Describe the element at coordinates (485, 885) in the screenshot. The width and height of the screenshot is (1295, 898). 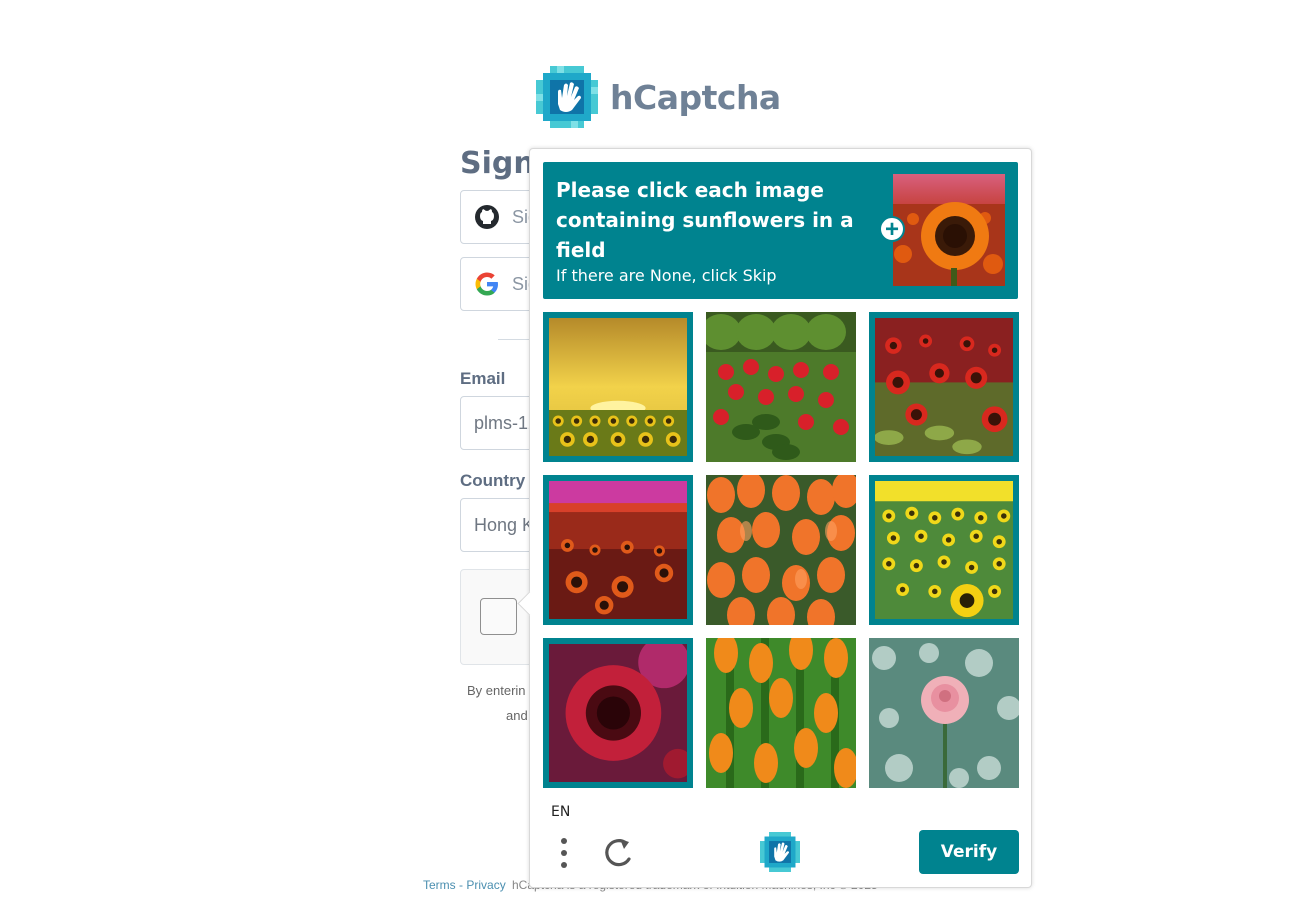
I see `privacy-link: Privacy` at that location.